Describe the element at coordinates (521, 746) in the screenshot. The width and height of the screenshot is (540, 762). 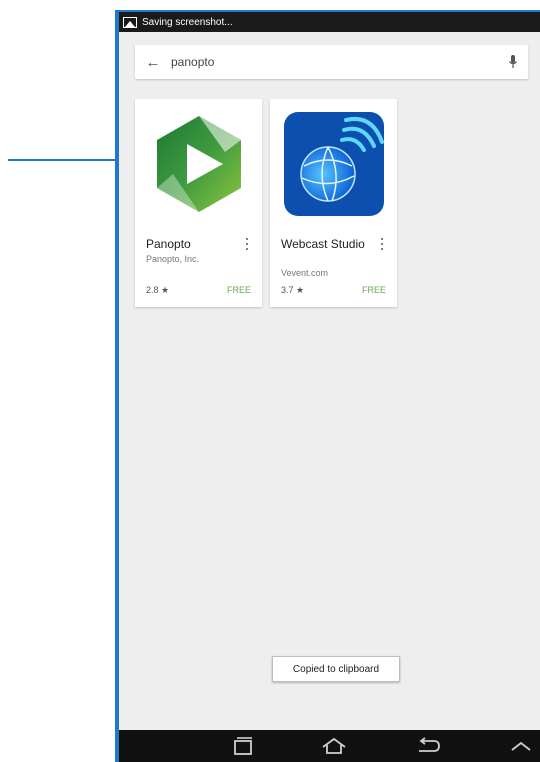
I see `chevron-up-icon` at that location.